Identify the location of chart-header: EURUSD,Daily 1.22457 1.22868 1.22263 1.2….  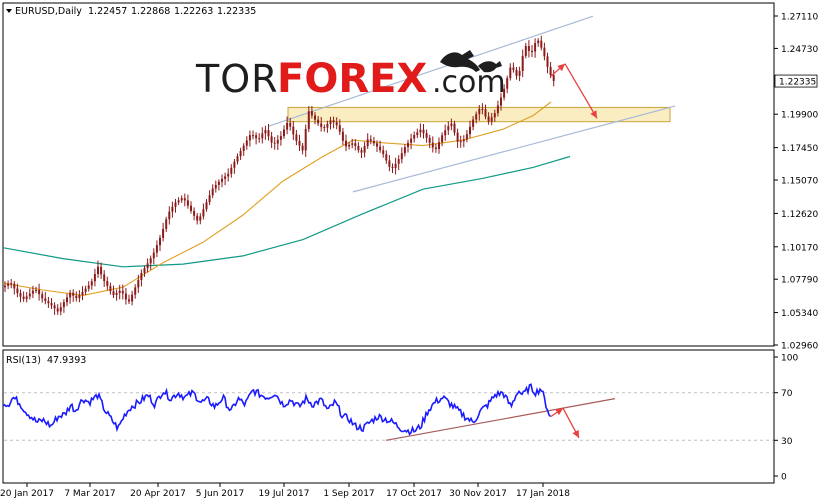
(131, 11).